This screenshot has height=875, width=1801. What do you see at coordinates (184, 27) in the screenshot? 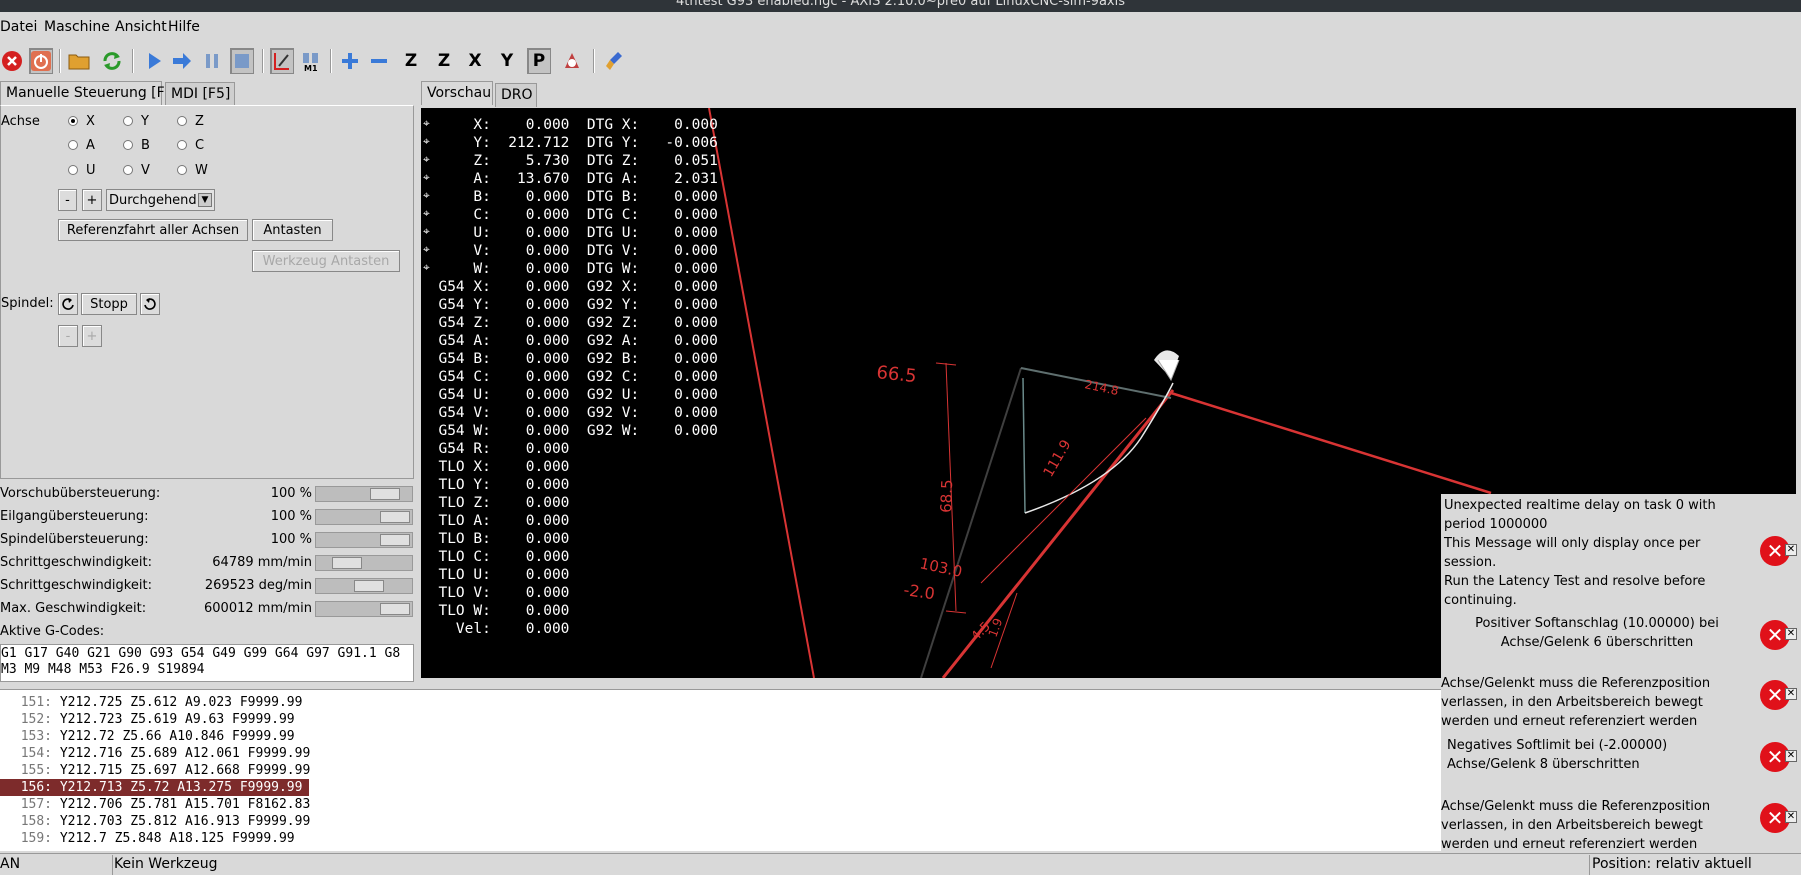
I see `menu-hilfe: Hilfe` at bounding box center [184, 27].